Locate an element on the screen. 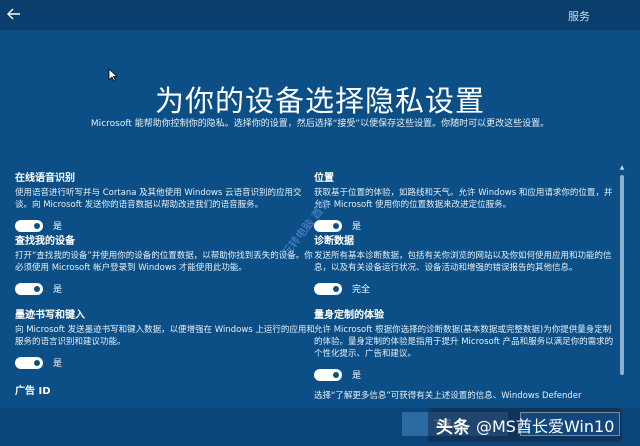 The height and width of the screenshot is (446, 640). brand-handle: @MS酋长爱Win10 is located at coordinates (545, 426).